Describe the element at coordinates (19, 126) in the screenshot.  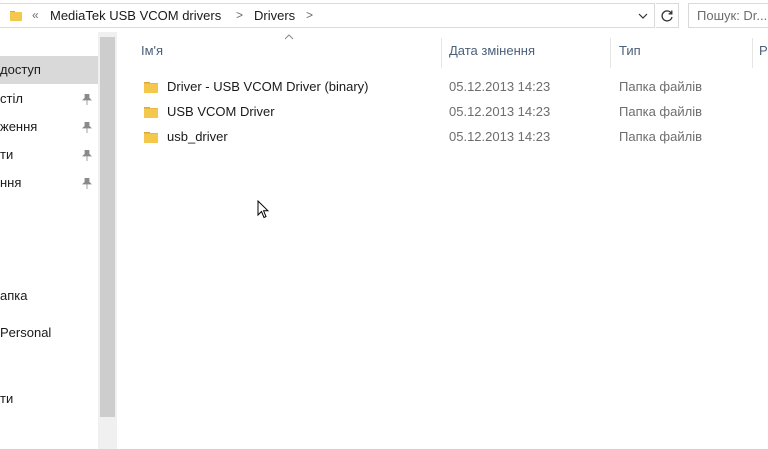
I see `nav-item-label: ження` at that location.